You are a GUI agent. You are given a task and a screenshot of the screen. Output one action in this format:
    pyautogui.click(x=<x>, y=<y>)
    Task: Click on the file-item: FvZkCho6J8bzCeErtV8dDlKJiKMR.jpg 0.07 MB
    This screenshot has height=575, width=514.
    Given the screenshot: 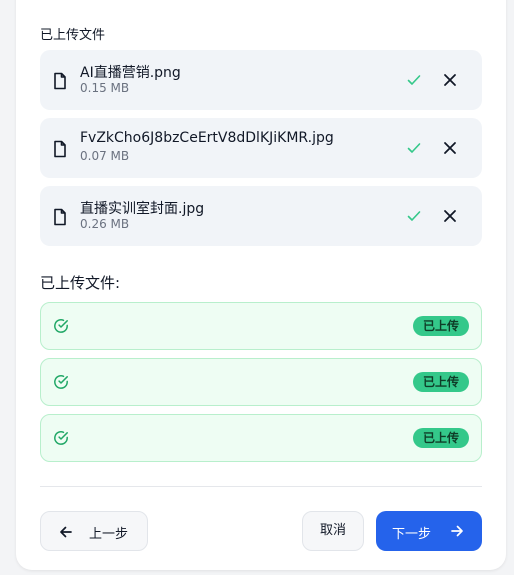 What is the action you would take?
    pyautogui.click(x=261, y=148)
    